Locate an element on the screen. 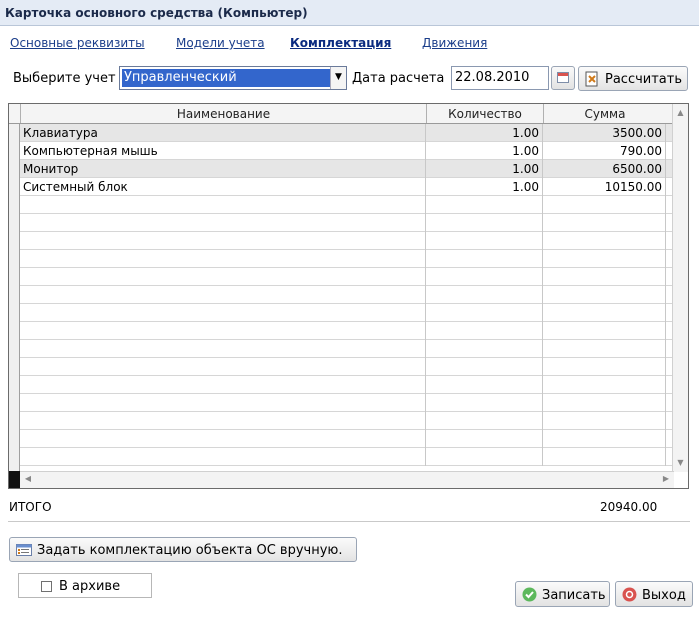  exit-button-label: Выход is located at coordinates (664, 595).